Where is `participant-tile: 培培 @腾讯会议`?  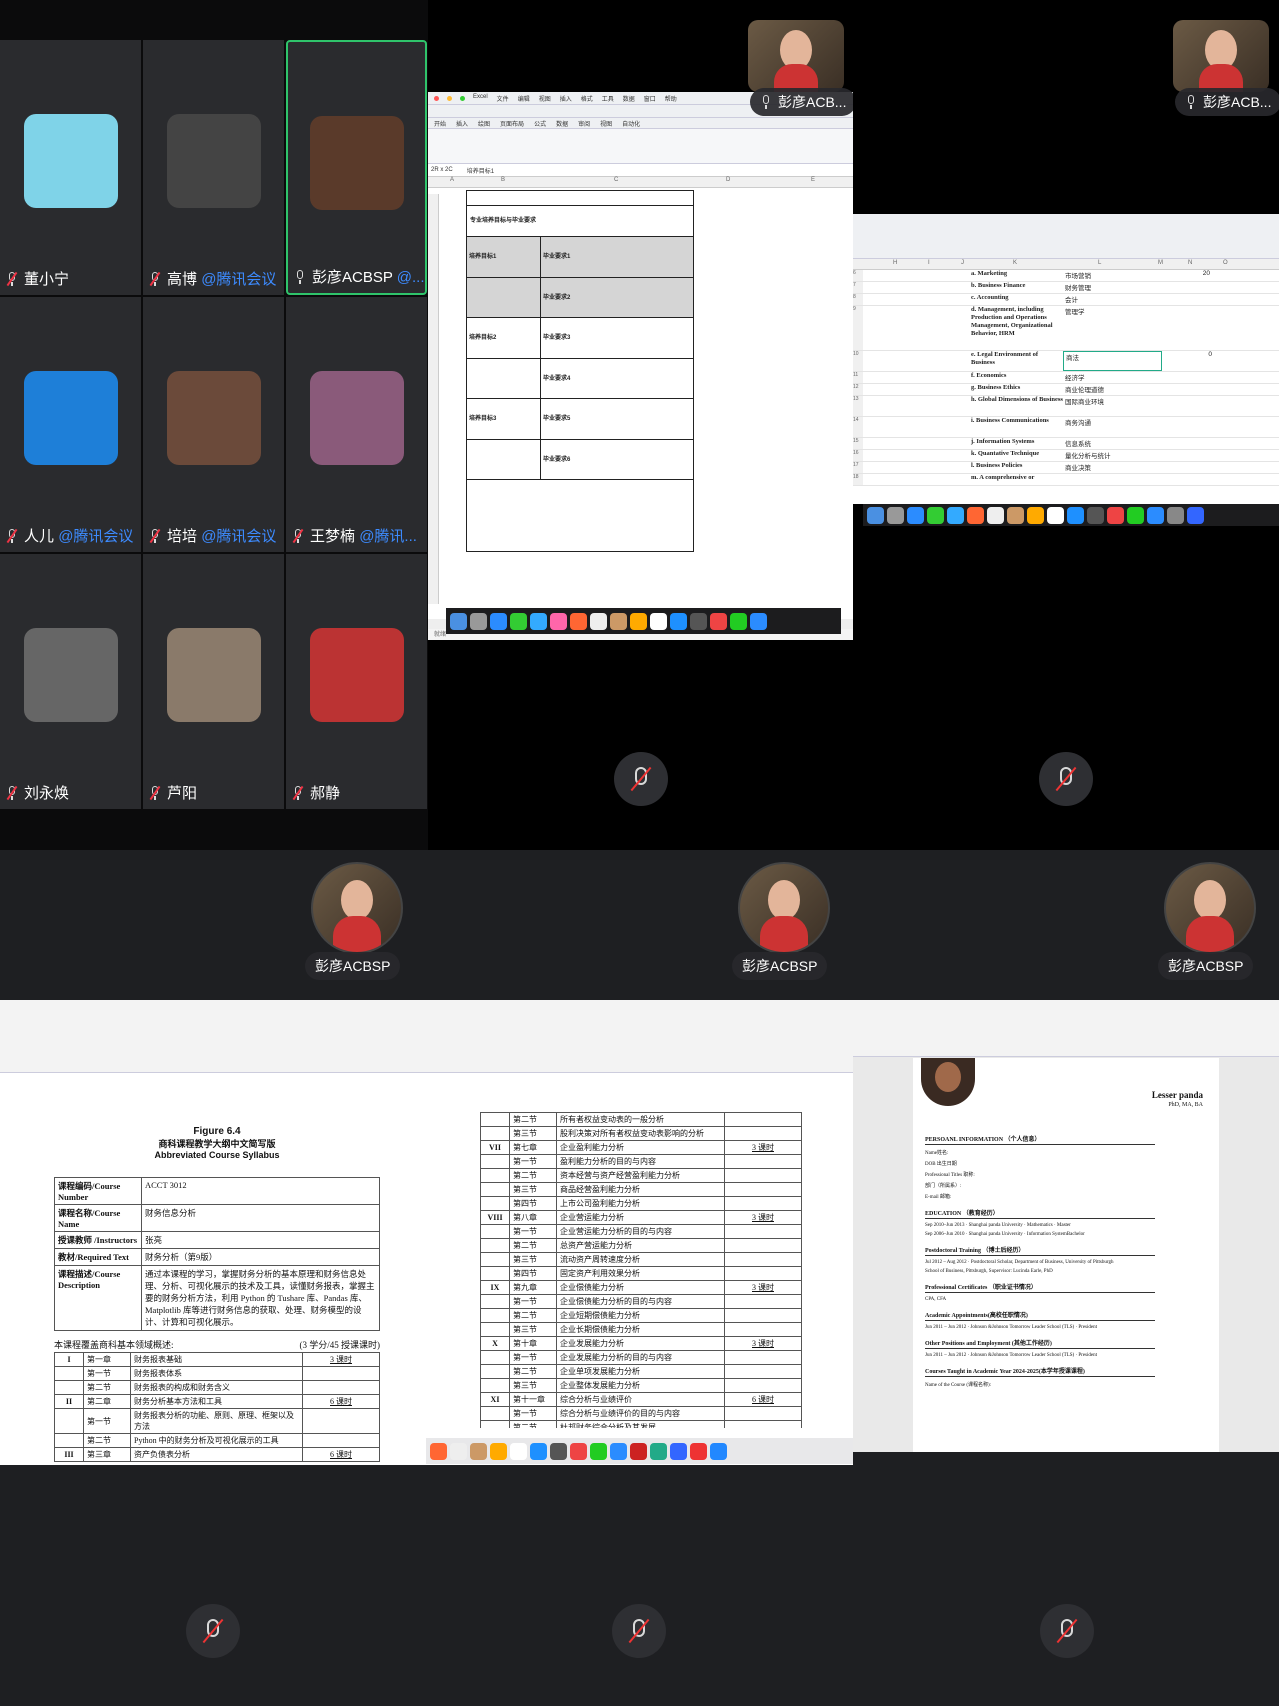
participant-tile: 培培 @腾讯会议 is located at coordinates (213, 424).